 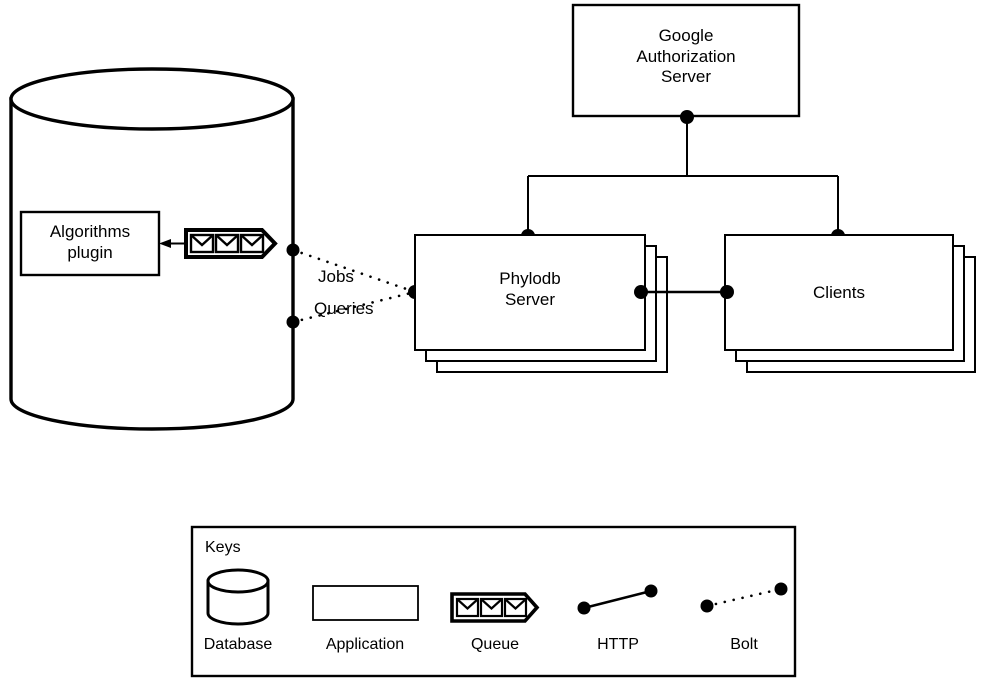 I want to click on legend-database-cylinder-icon, so click(x=238, y=597).